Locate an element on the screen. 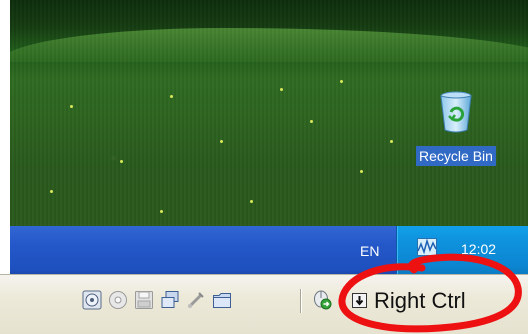 The height and width of the screenshot is (334, 528). mouse-integration-icon is located at coordinates (322, 300).